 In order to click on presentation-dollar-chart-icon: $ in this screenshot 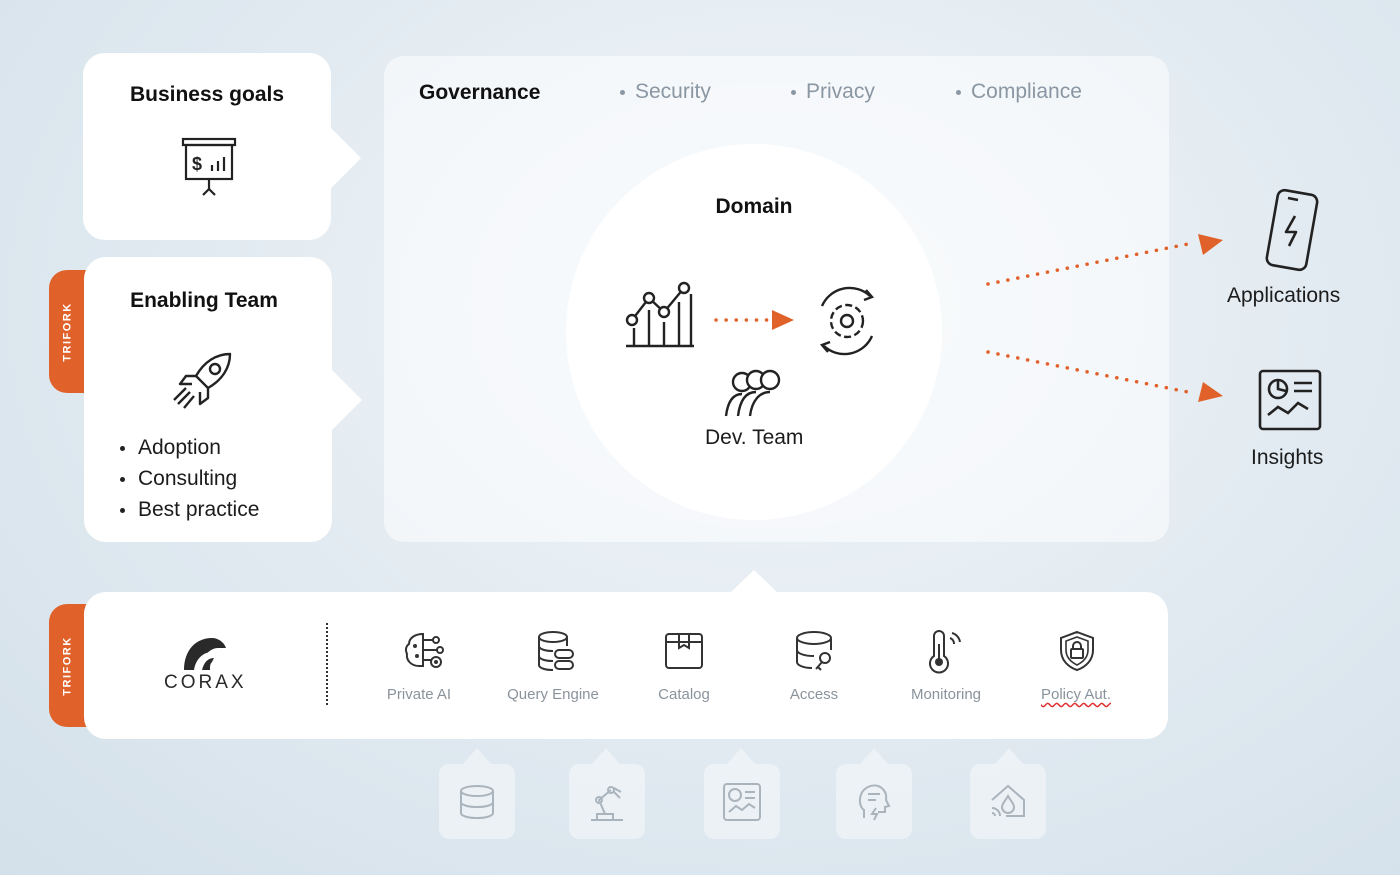, I will do `click(209, 166)`.